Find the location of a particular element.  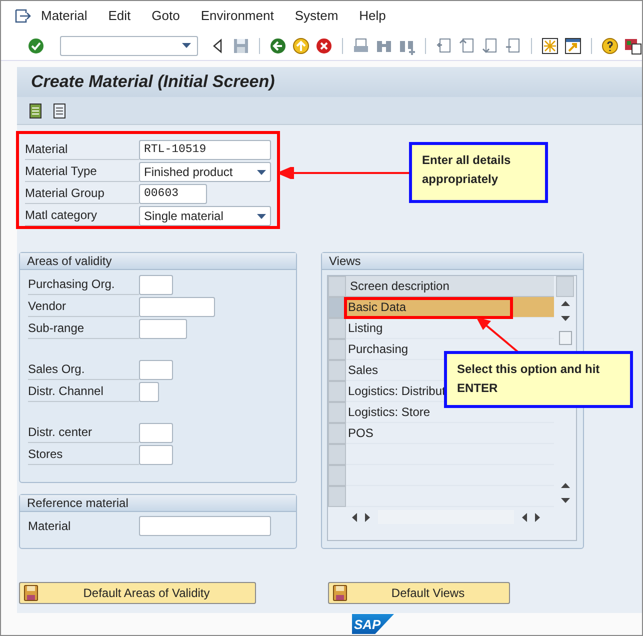

table-cell-text: Logistics: Distribut is located at coordinates (397, 391).